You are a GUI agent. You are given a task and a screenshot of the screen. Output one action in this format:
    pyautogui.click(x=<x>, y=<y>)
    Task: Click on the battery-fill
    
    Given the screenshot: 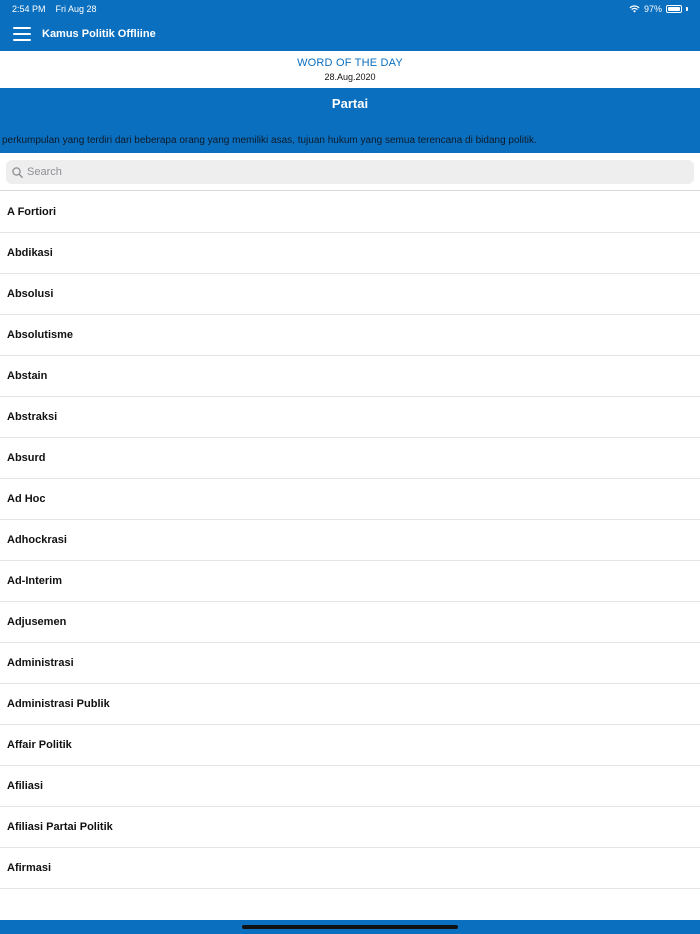 What is the action you would take?
    pyautogui.click(x=674, y=8)
    